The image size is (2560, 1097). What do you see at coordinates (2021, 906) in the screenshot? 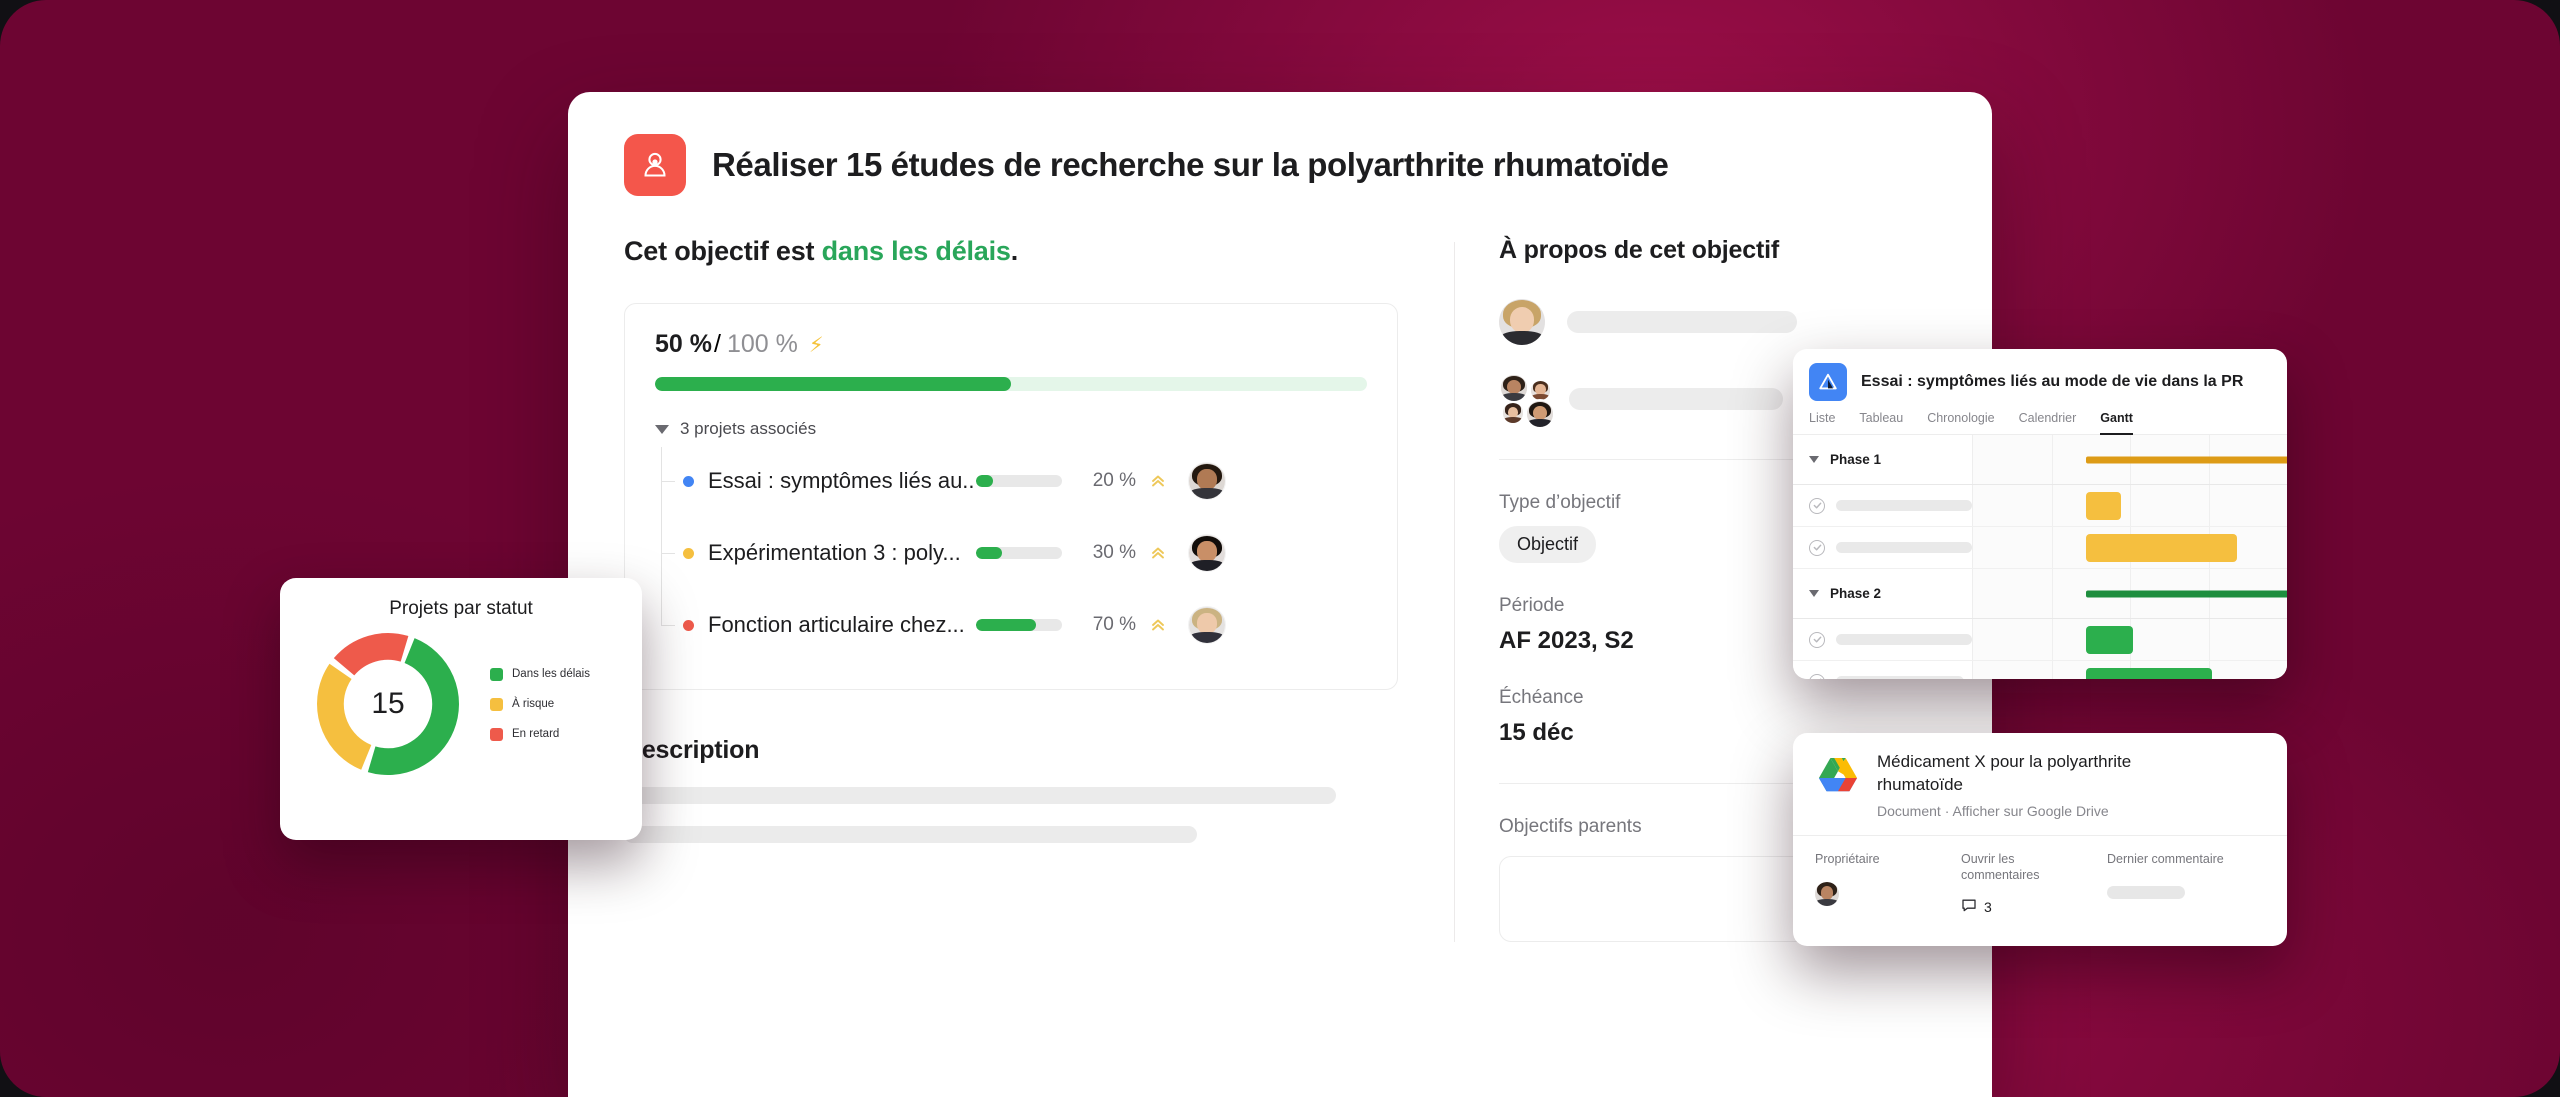
I see `comment-count-row: 3` at bounding box center [2021, 906].